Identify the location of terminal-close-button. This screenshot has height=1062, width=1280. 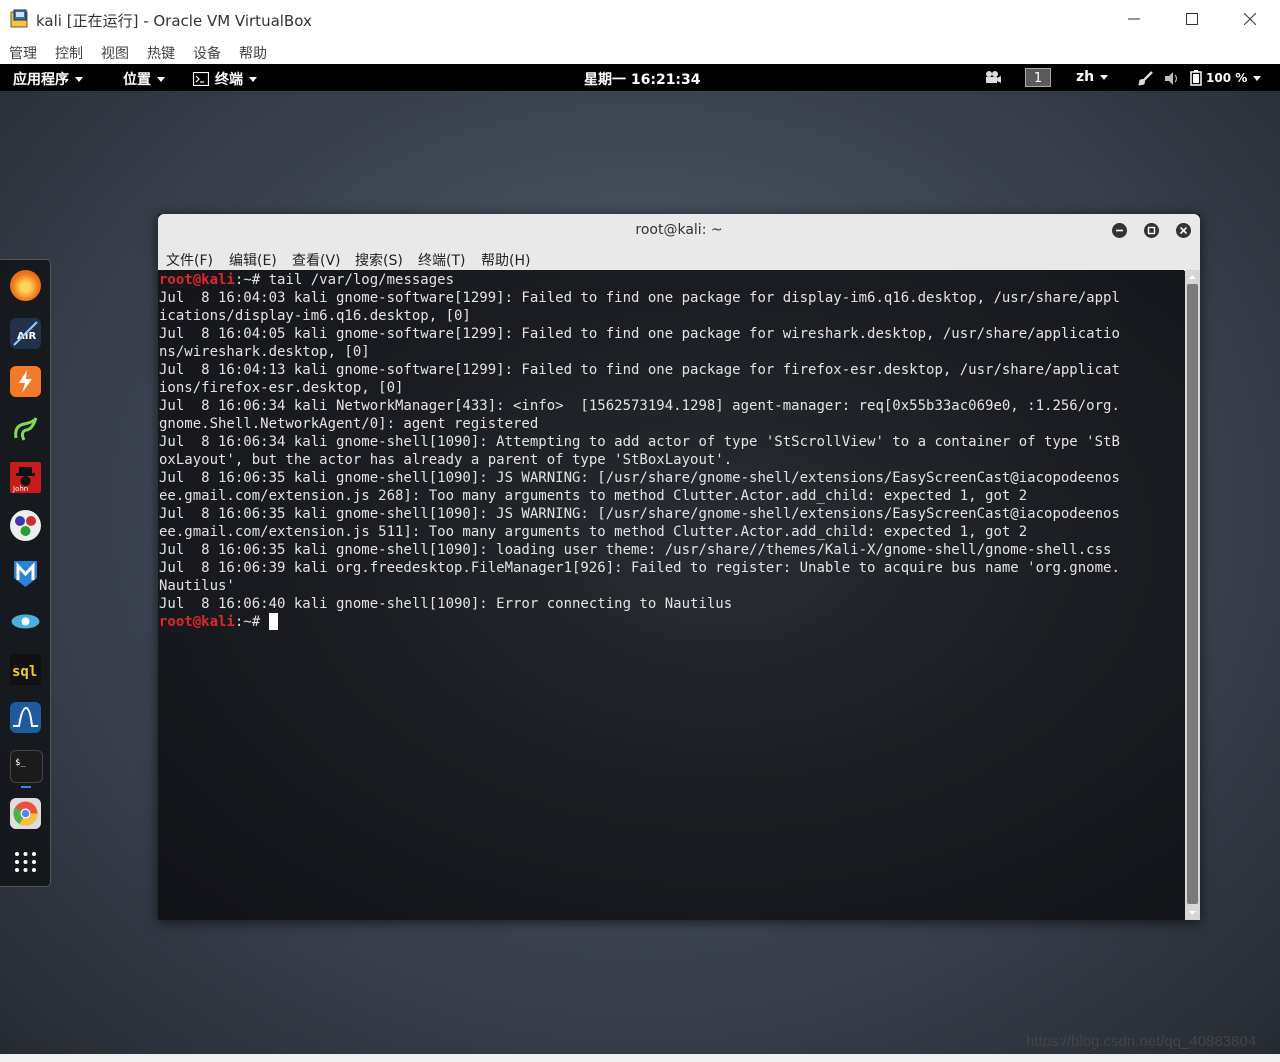
(1183, 230).